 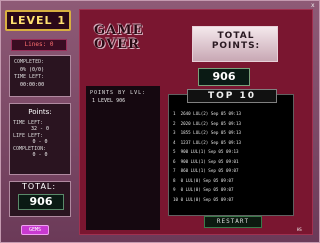 I want to click on completed-label: COMPLETED:, so click(x=29, y=62).